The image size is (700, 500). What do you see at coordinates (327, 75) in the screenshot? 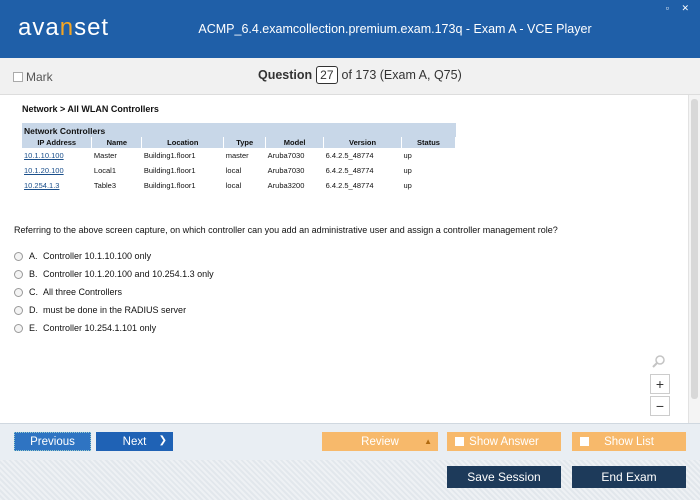
I see `question-number-input: 27` at bounding box center [327, 75].